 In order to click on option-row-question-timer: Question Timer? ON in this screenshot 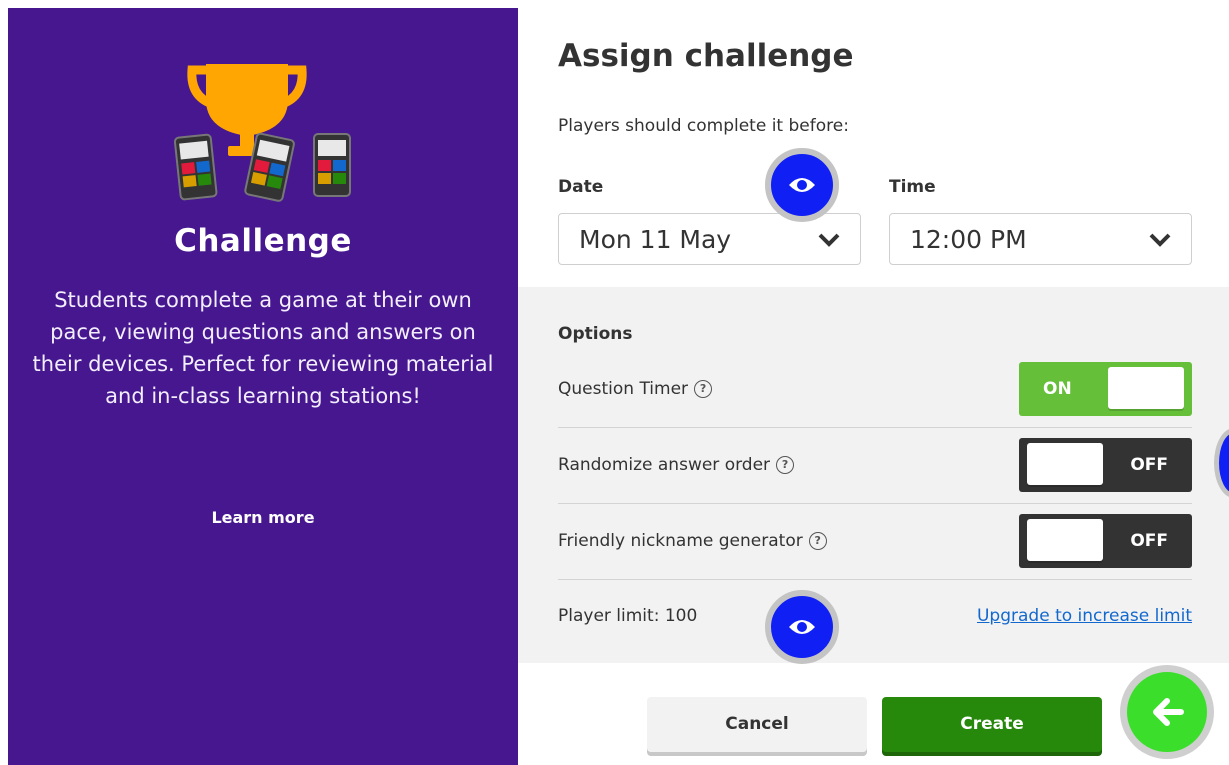, I will do `click(875, 389)`.